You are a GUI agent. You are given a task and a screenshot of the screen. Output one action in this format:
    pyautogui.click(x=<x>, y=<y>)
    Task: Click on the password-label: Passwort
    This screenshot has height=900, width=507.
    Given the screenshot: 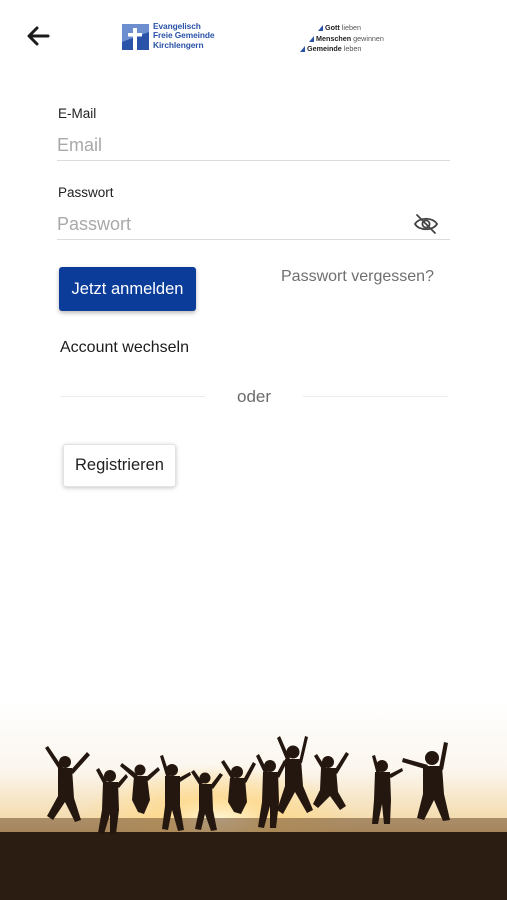 What is the action you would take?
    pyautogui.click(x=86, y=192)
    